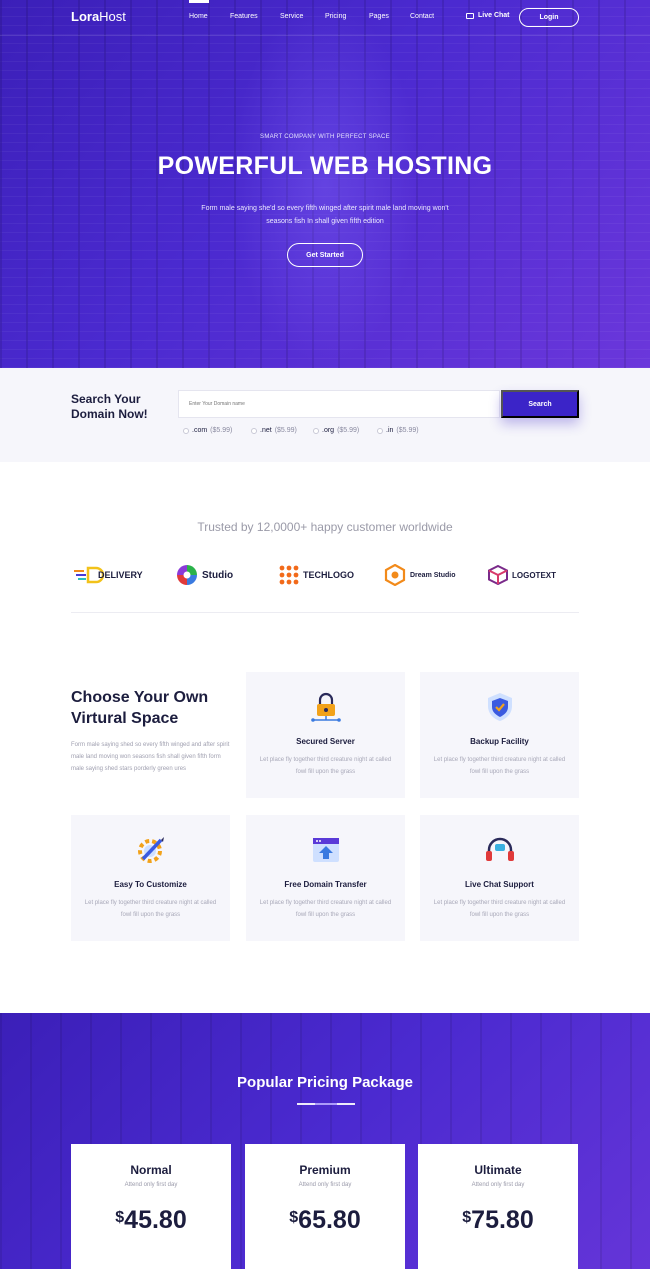 The width and height of the screenshot is (650, 1269). Describe the element at coordinates (498, 575) in the screenshot. I see `logotext-cube-icon` at that location.